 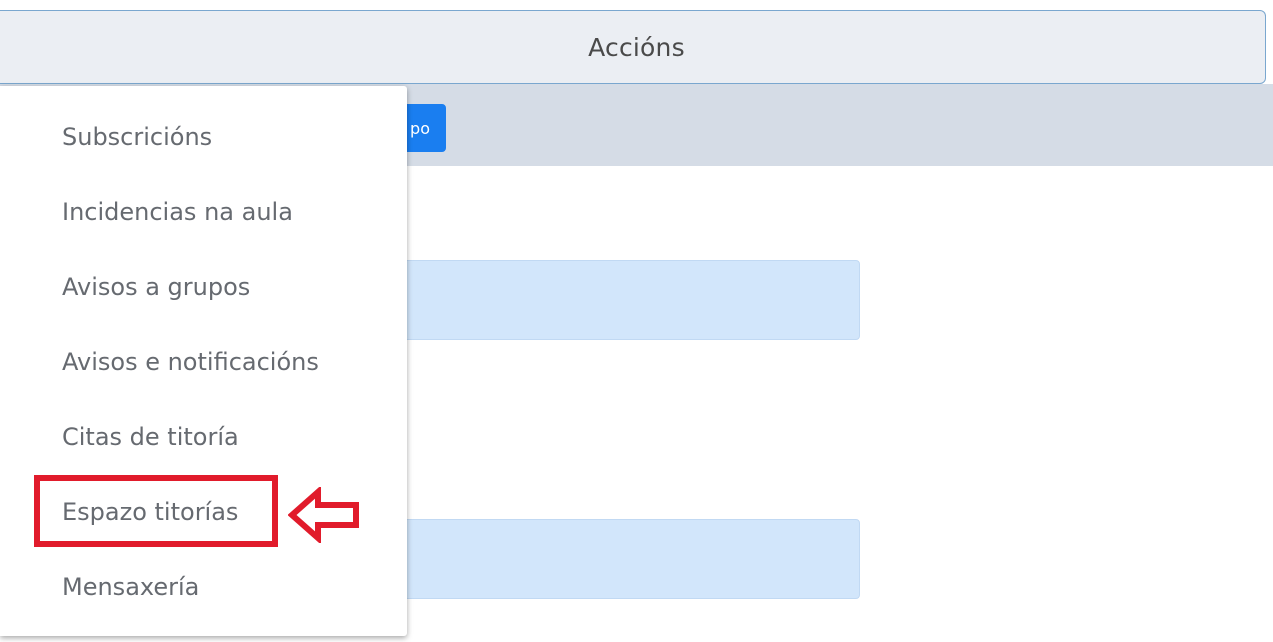 I want to click on menu-item-group-notices: Avisos a grupos, so click(x=156, y=287).